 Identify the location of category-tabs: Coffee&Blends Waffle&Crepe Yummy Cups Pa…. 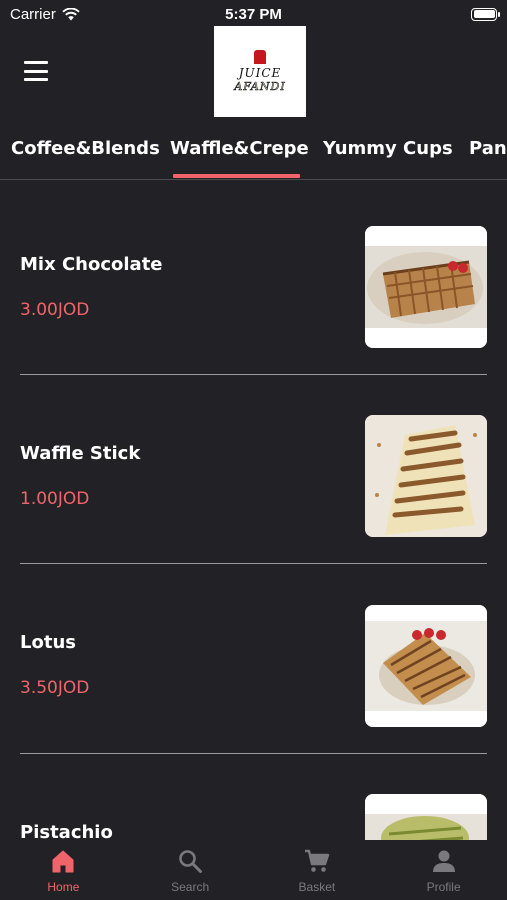
(253, 156).